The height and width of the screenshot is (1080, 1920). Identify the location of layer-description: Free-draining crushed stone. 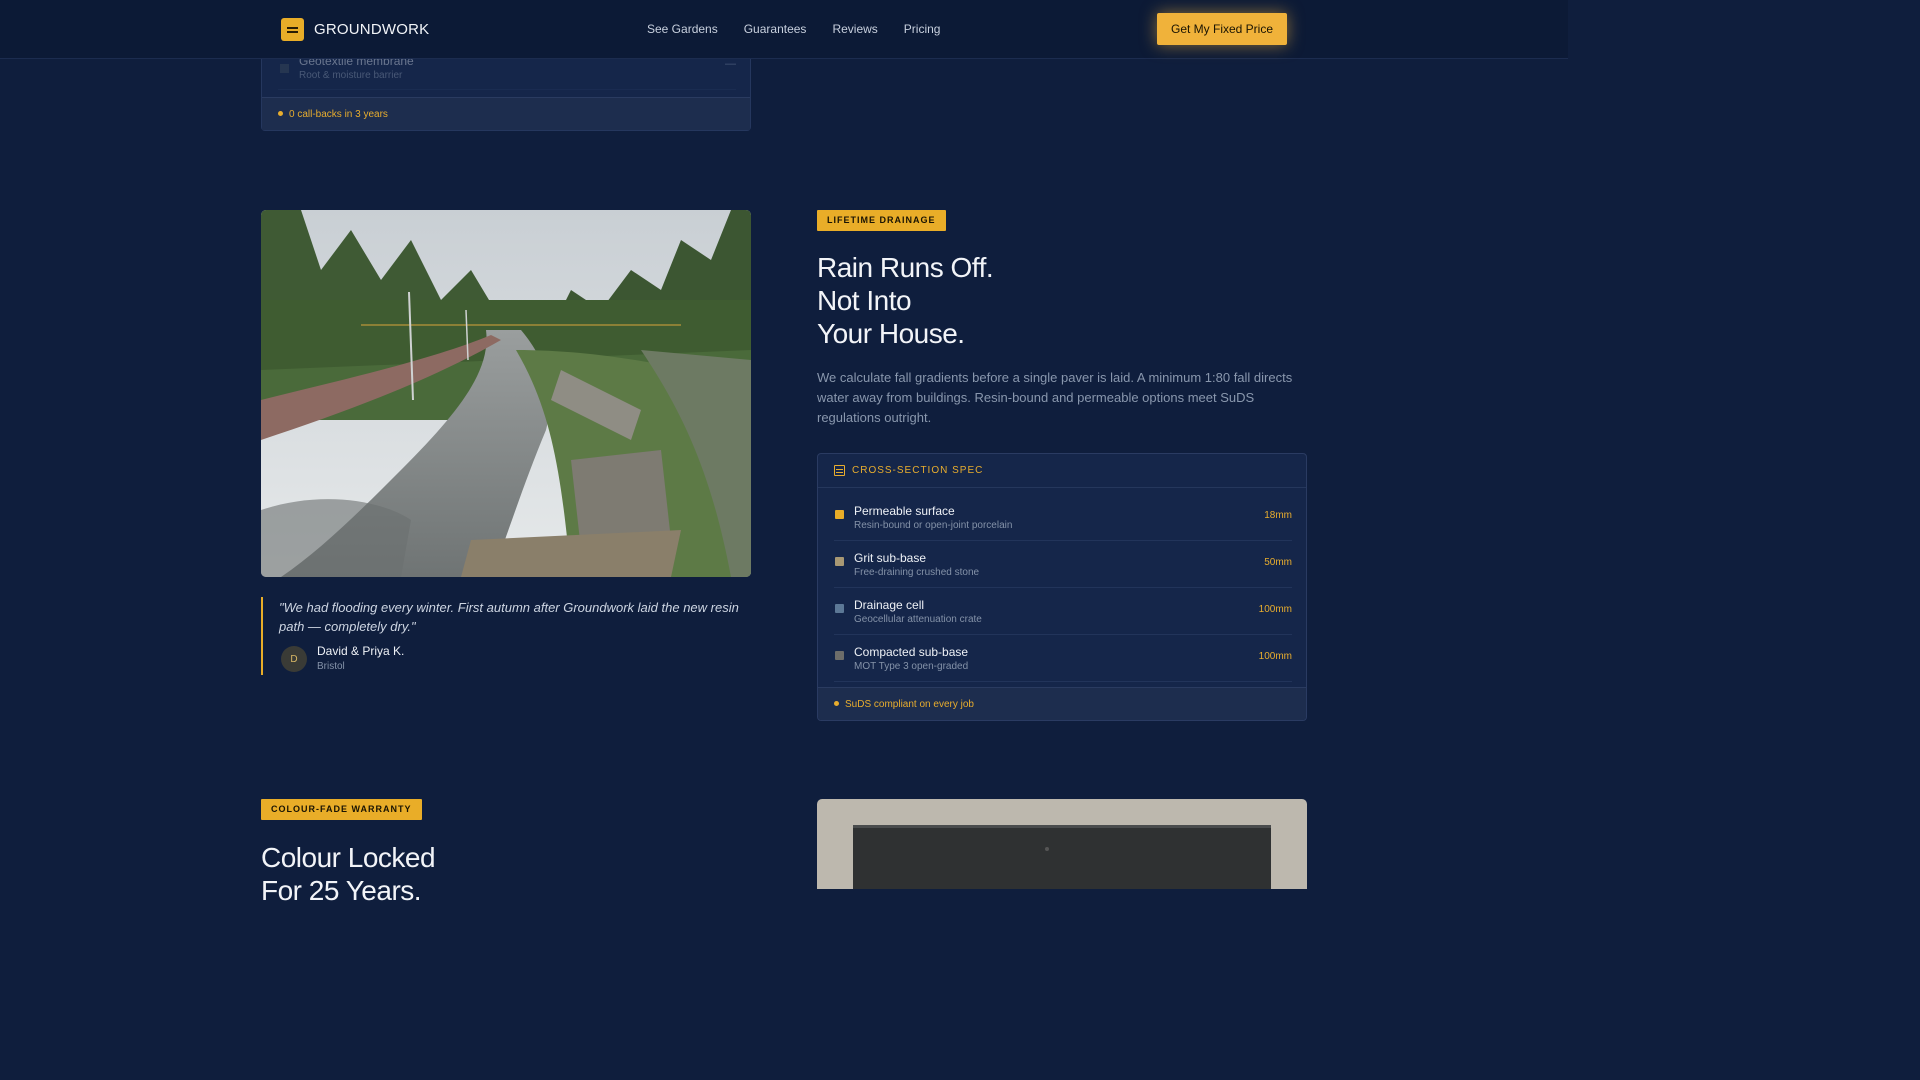
(917, 572).